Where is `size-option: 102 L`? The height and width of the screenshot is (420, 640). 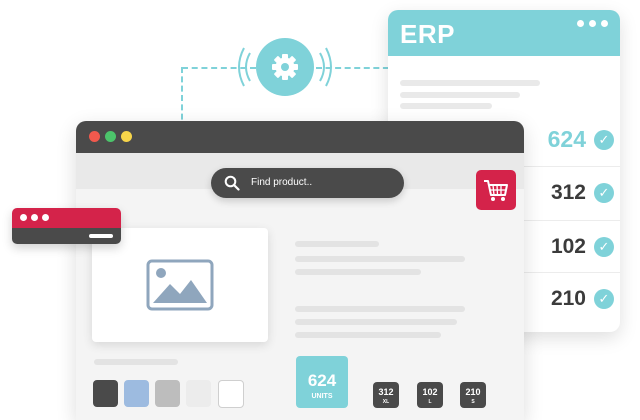
size-option: 102 L is located at coordinates (430, 395).